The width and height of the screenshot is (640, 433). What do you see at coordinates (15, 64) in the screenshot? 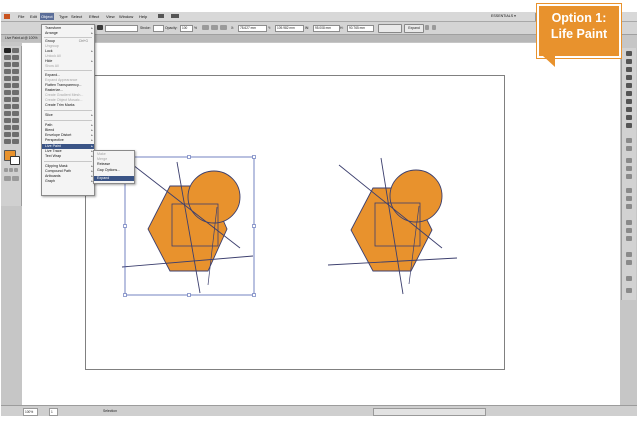
I see `type-tool-icon` at bounding box center [15, 64].